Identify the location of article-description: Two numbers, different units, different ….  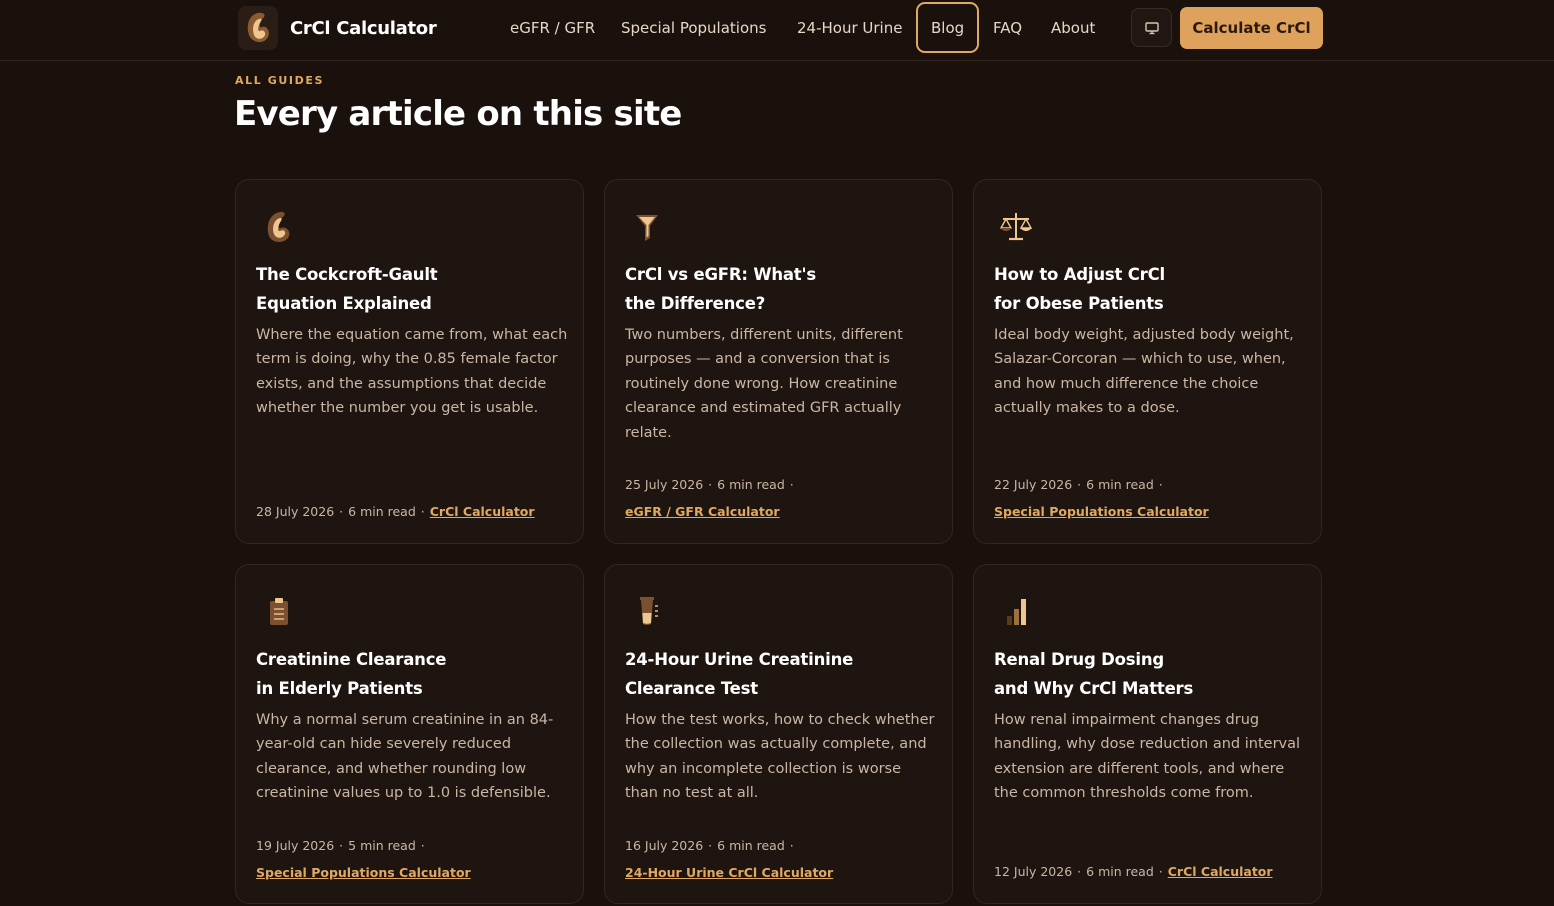
(764, 384).